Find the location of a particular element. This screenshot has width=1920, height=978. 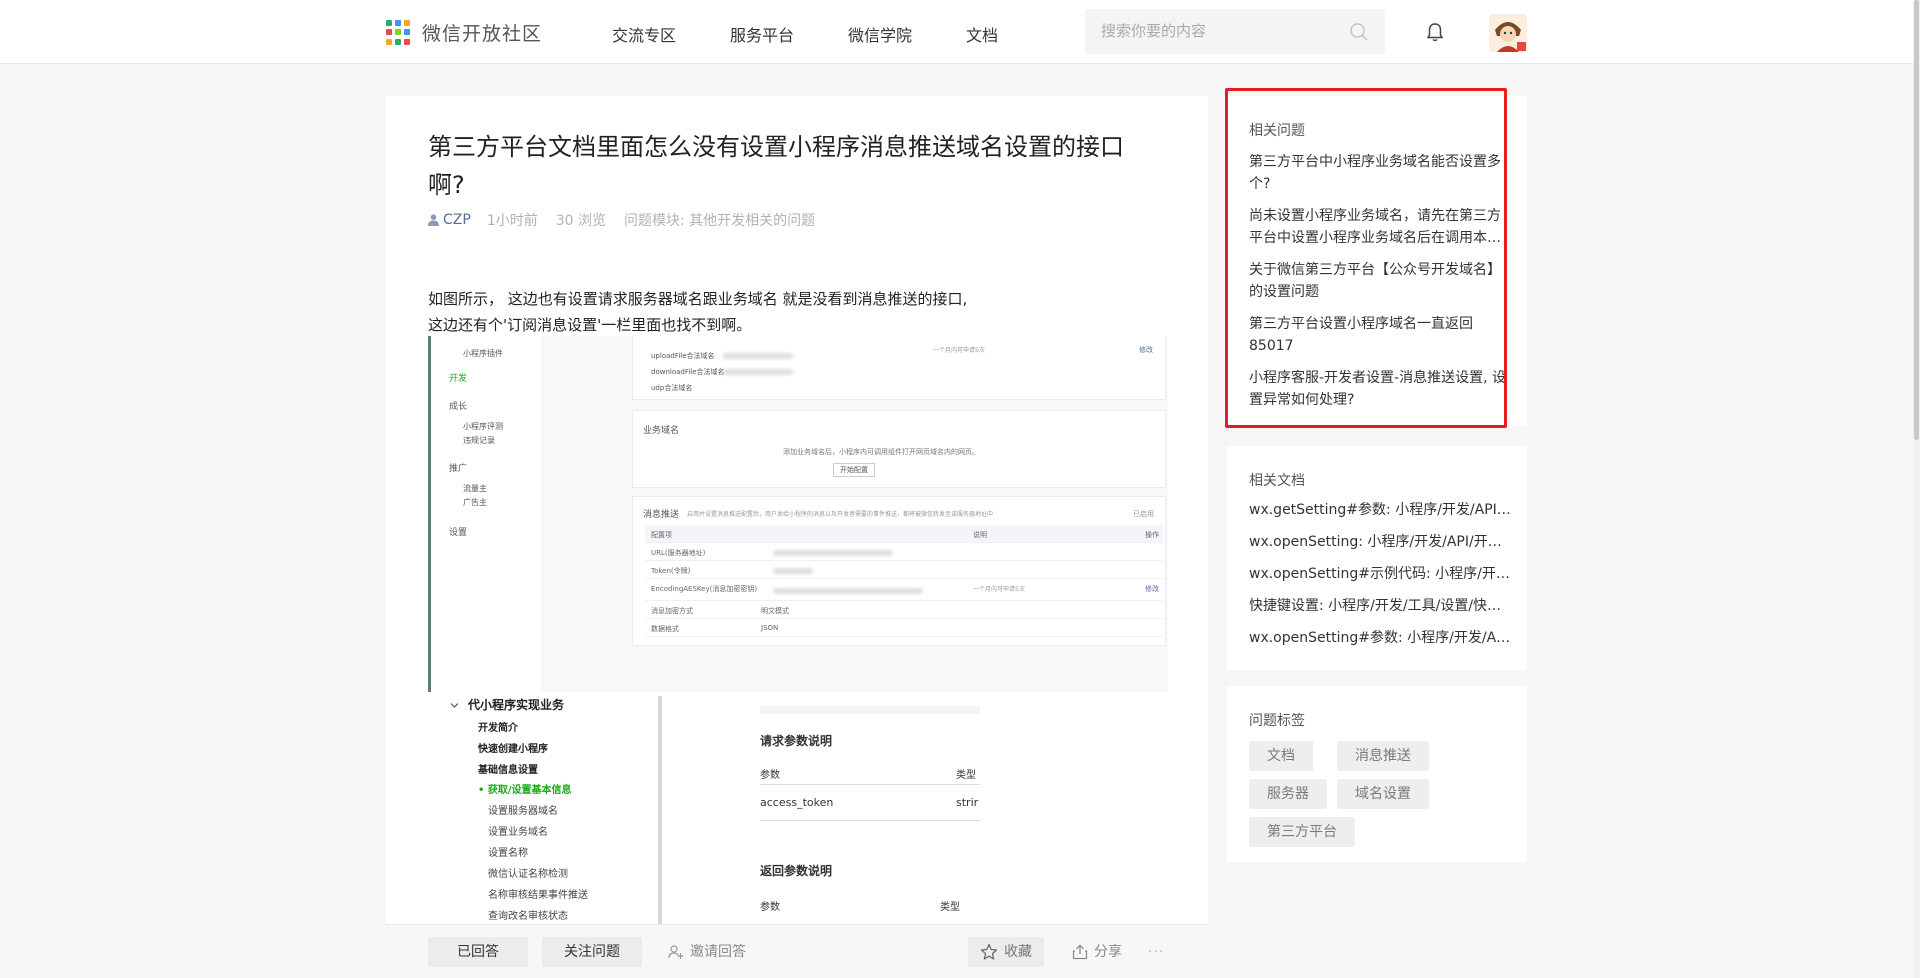

screenshot-text: uploadFile合法域名 is located at coordinates (683, 356).